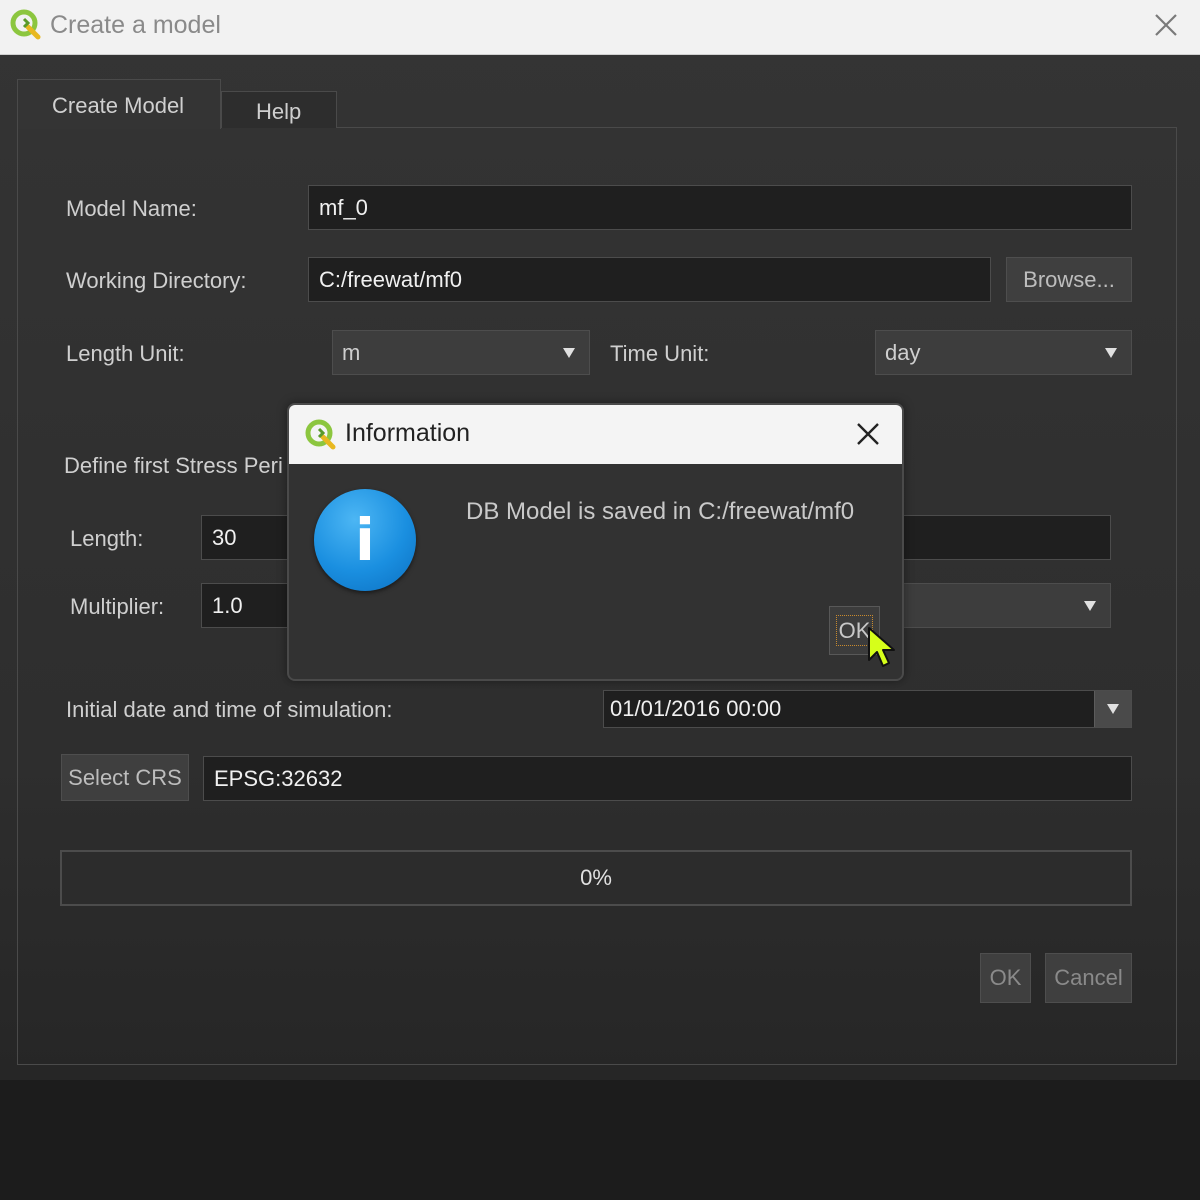  What do you see at coordinates (408, 433) in the screenshot?
I see `dialog-title: Information` at bounding box center [408, 433].